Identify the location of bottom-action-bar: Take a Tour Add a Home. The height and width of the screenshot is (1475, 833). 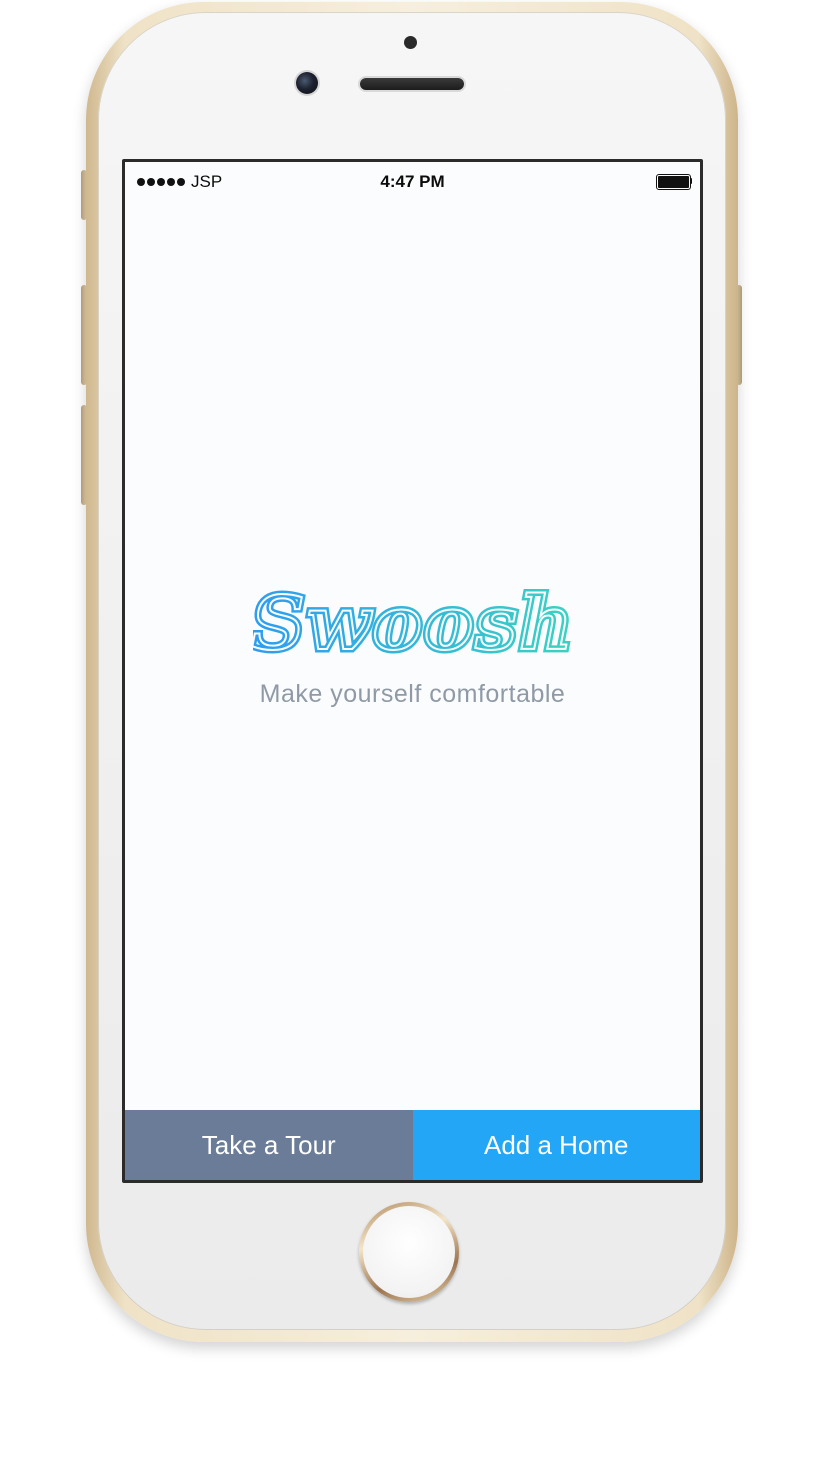
(412, 1145).